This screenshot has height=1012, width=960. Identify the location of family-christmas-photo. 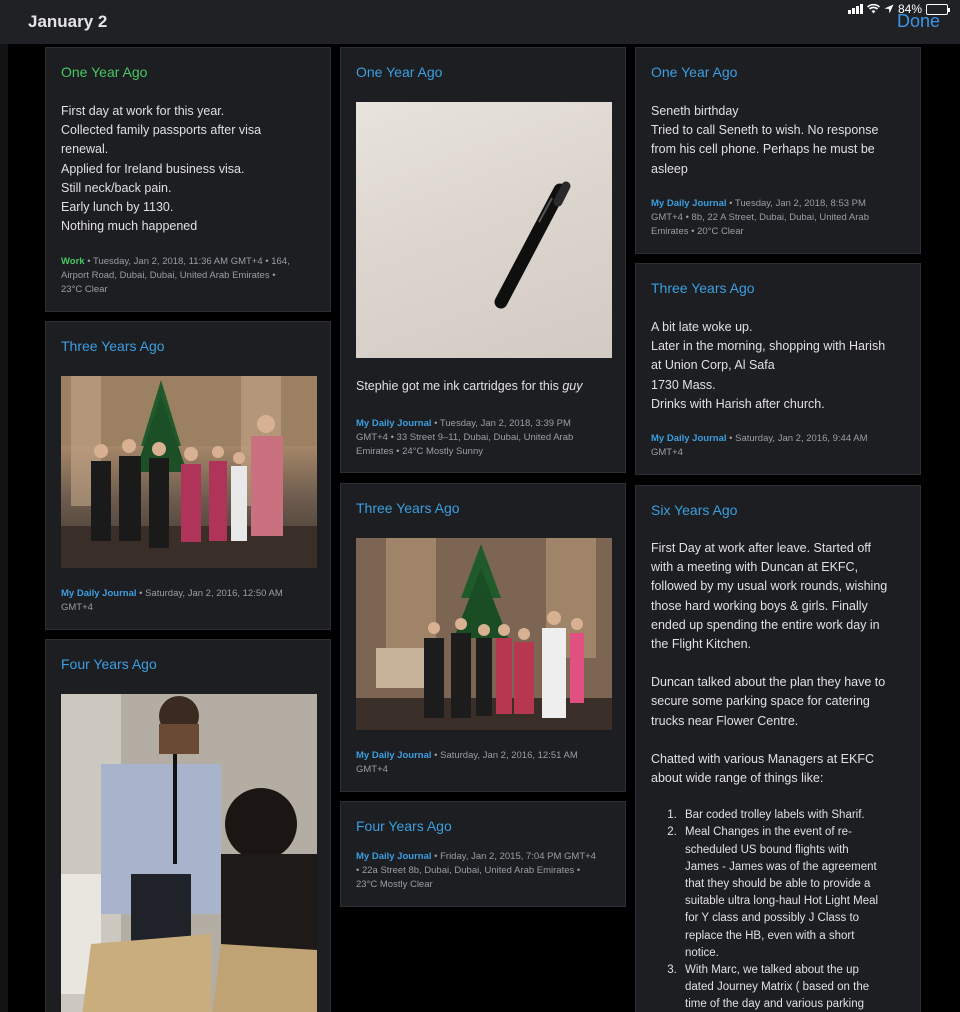
(189, 472).